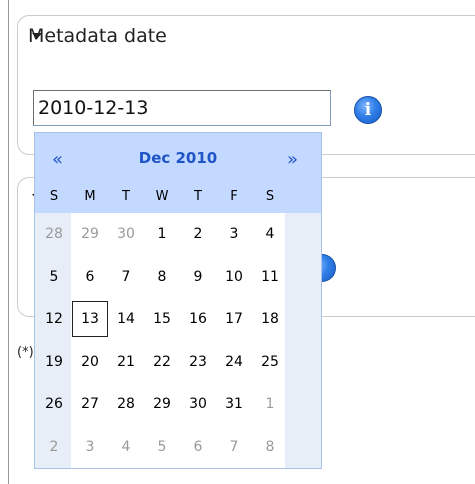 Image resolution: width=475 pixels, height=484 pixels. I want to click on next-month-button: », so click(292, 160).